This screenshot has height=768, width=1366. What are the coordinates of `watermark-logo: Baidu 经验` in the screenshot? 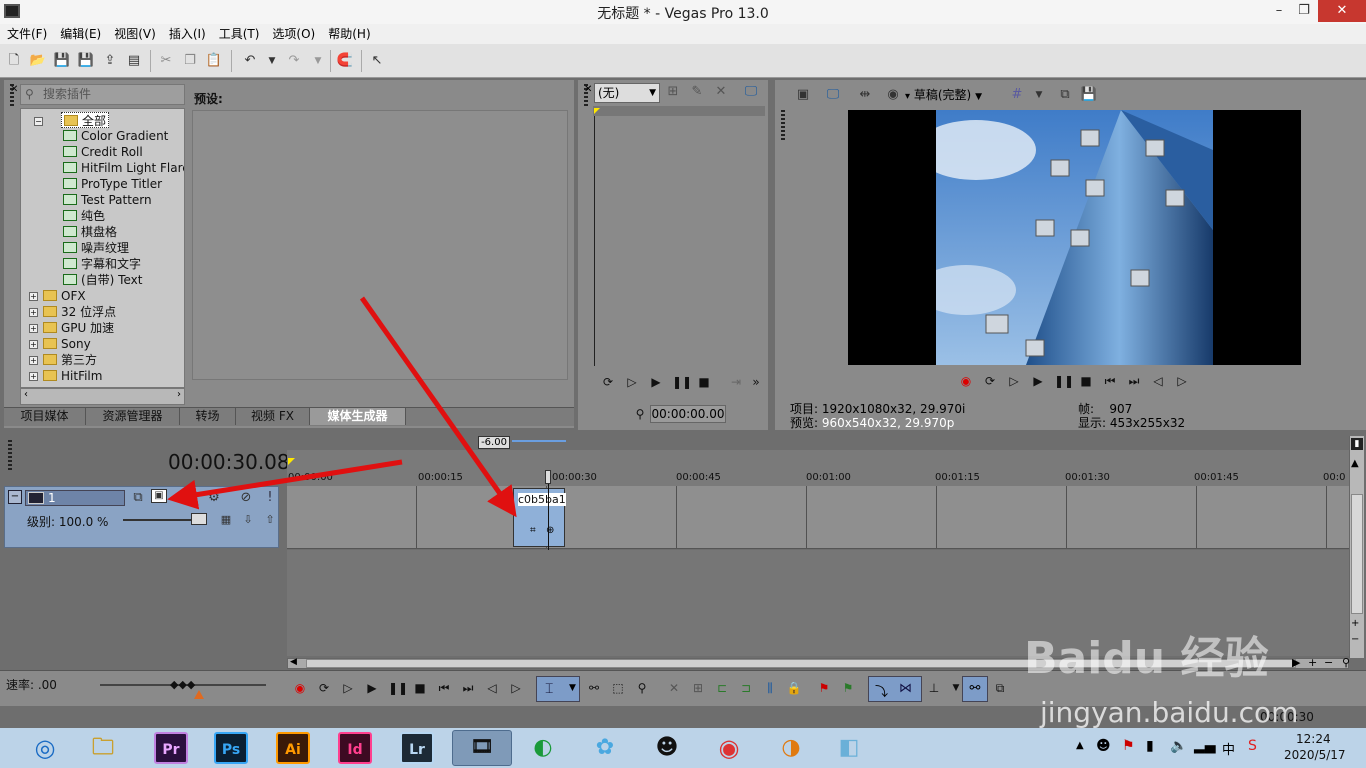 It's located at (1146, 658).